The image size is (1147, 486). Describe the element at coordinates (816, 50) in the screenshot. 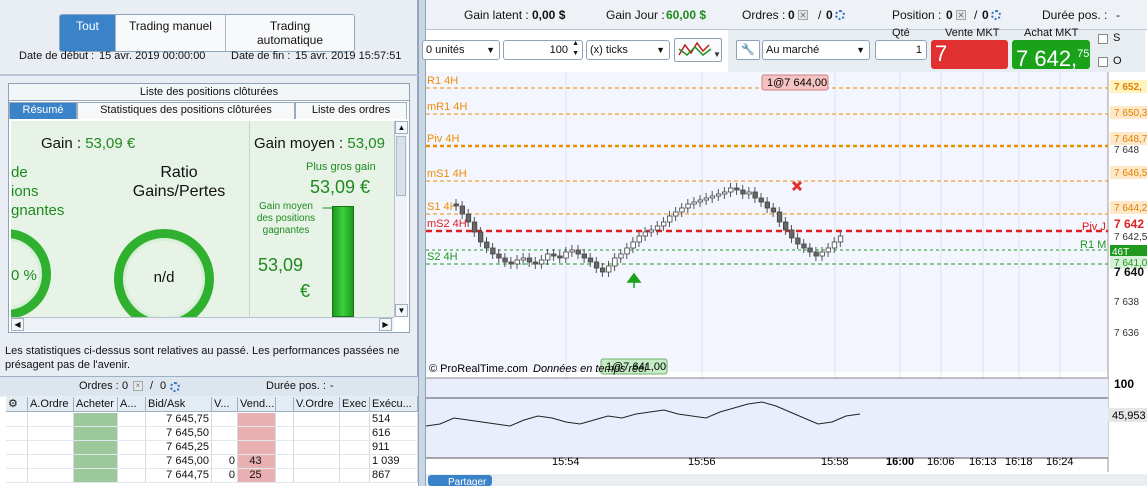

I see `order-type-select: Au marché ▼` at that location.